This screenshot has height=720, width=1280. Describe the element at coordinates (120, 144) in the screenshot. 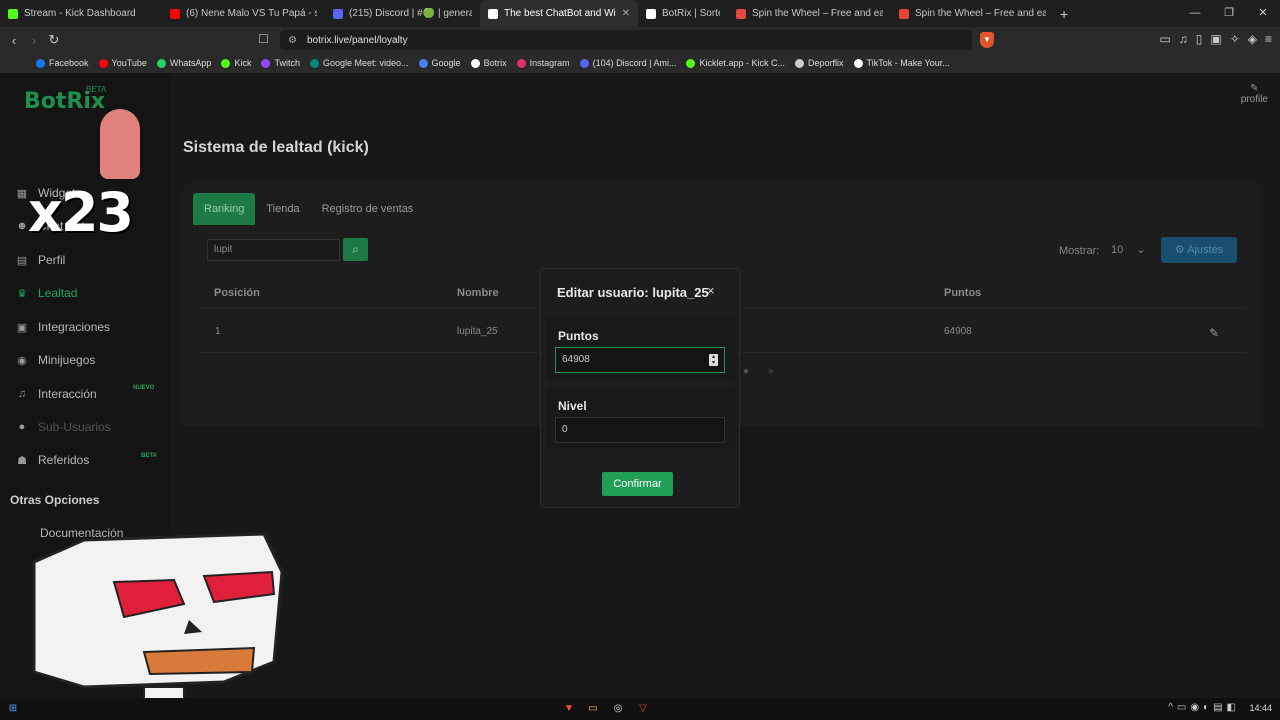

I see `patrick-sticker` at that location.